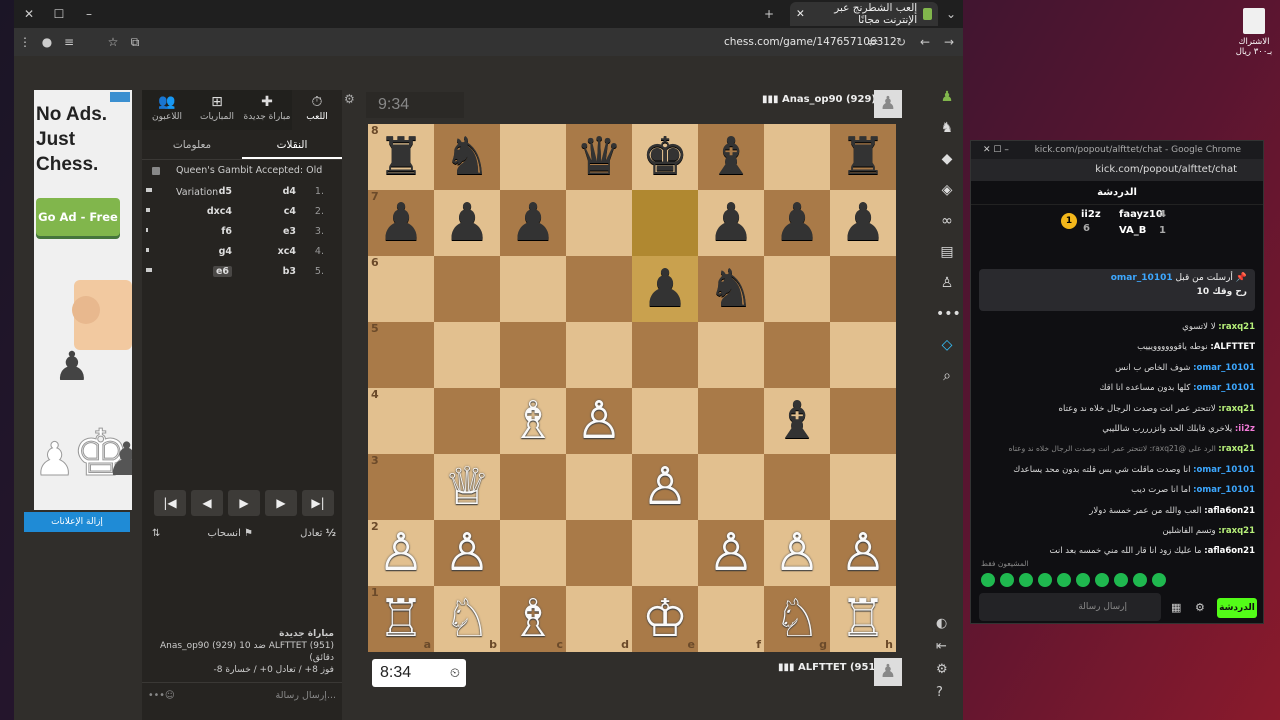 This screenshot has width=1280, height=720. Describe the element at coordinates (949, 42) in the screenshot. I see `back-icon: →` at that location.